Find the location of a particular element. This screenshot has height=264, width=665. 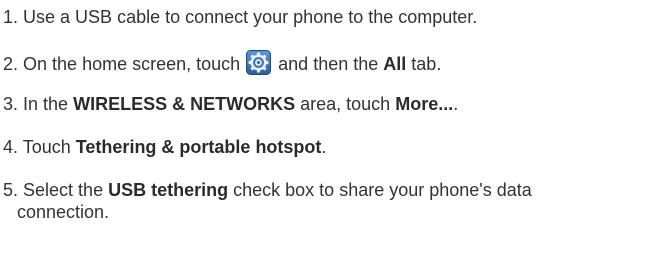

step-5-text-b: check box to share your phone's data is located at coordinates (382, 190).